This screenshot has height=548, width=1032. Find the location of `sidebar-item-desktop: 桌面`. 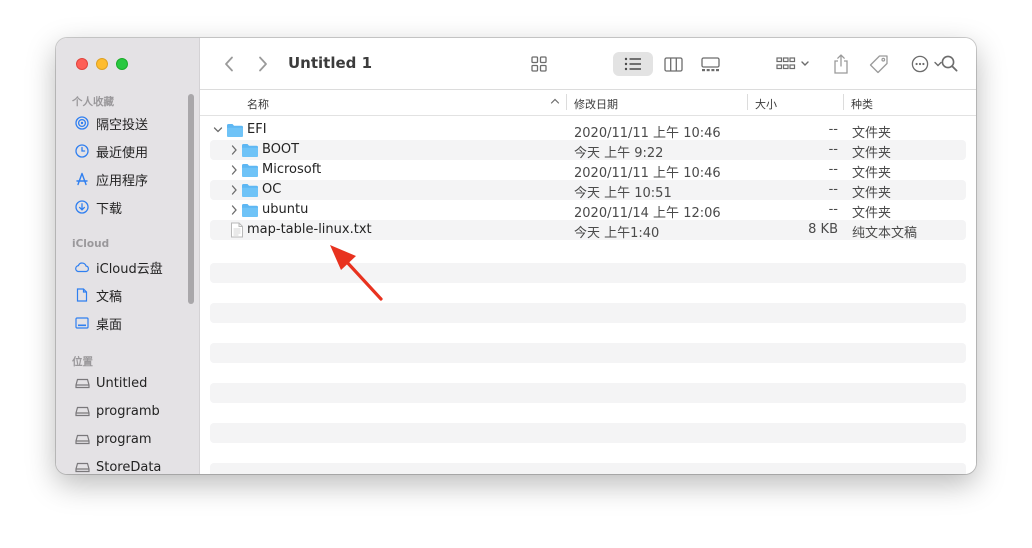

sidebar-item-desktop: 桌面 is located at coordinates (134, 323).